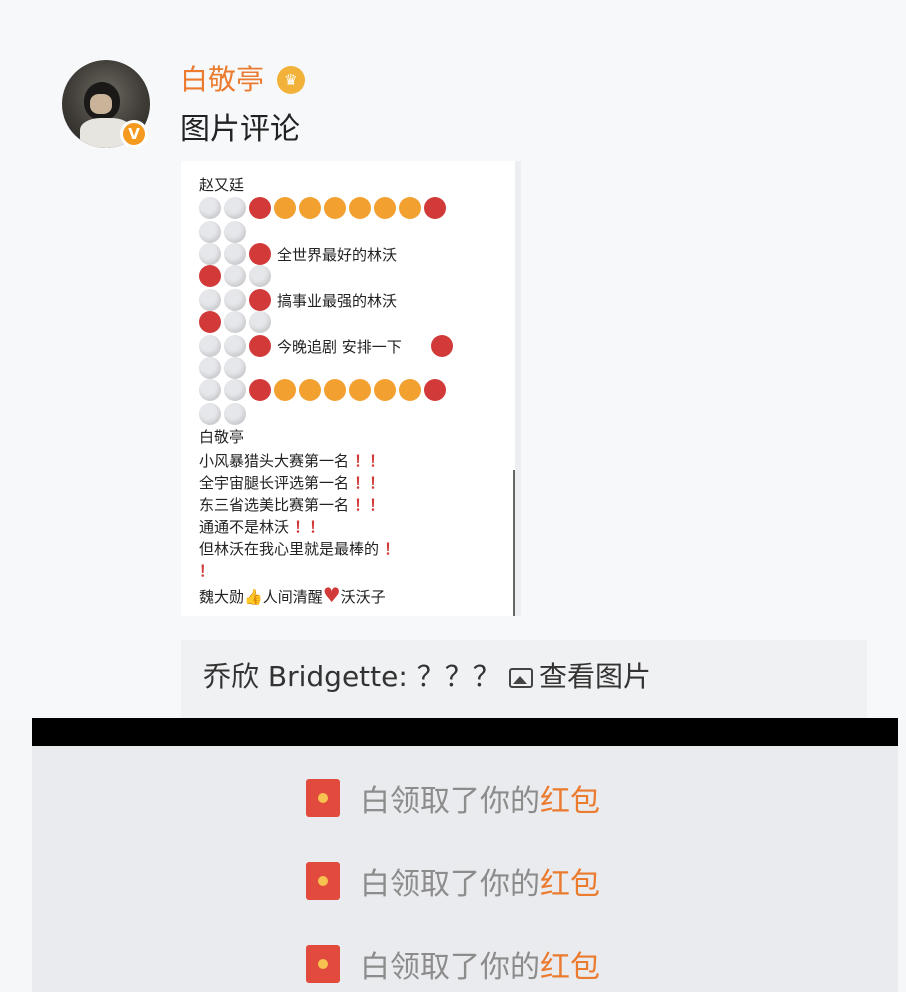  Describe the element at coordinates (289, 549) in the screenshot. I see `comment-row-5: 但林沃在我心里就是最棒的` at that location.